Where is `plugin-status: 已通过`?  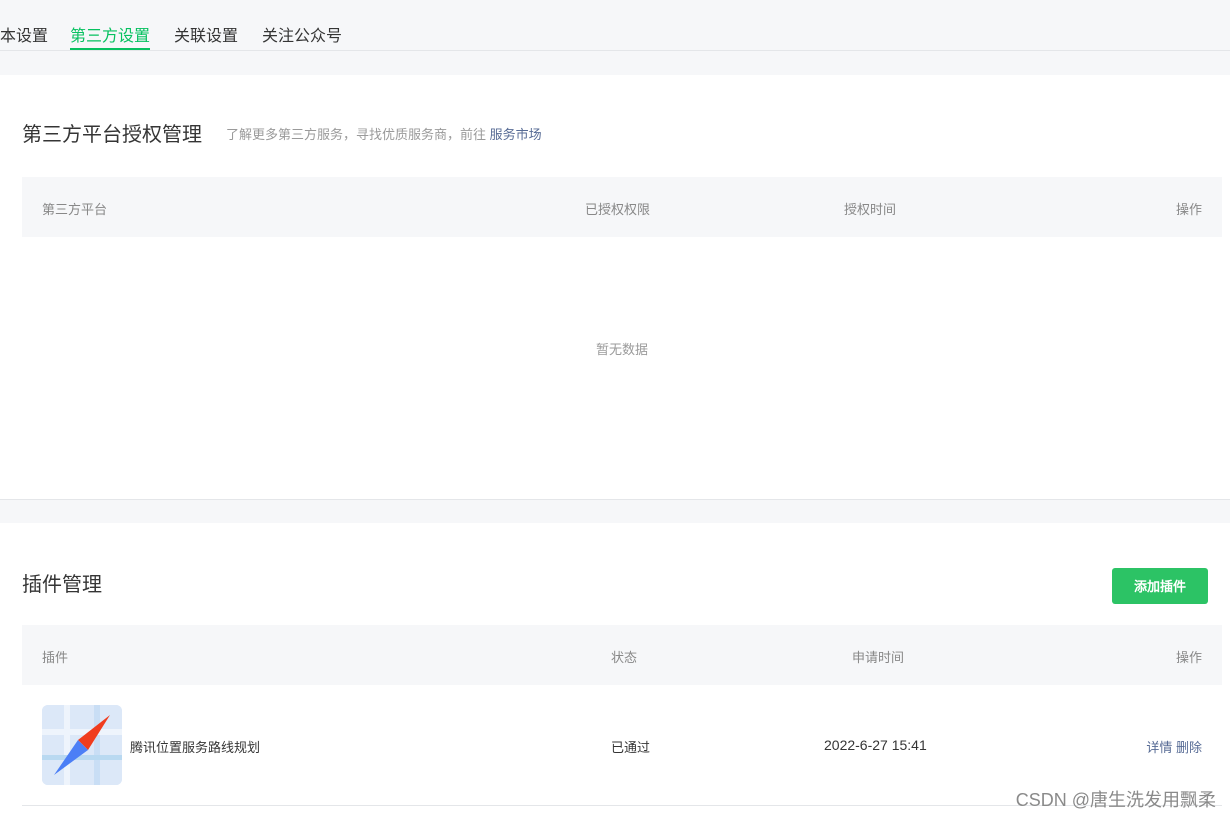
plugin-status: 已通过 is located at coordinates (631, 747).